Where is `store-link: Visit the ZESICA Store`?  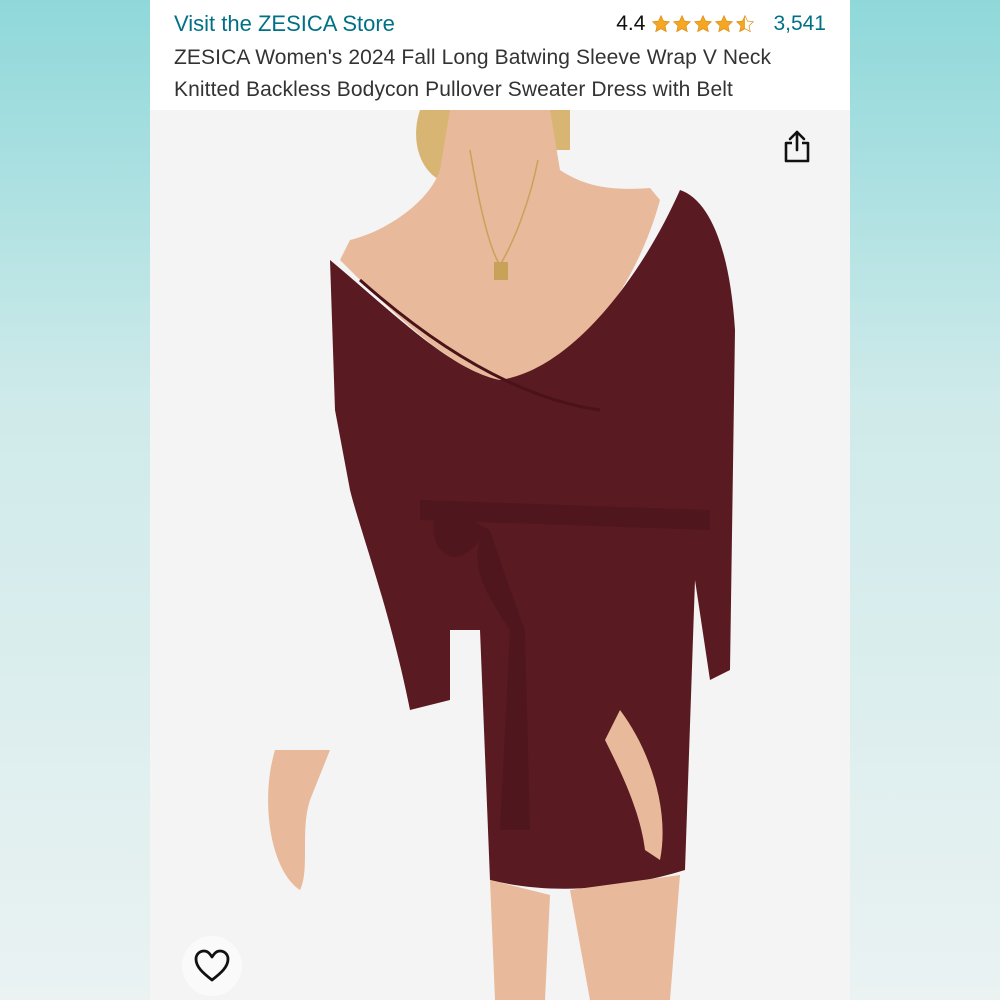 store-link: Visit the ZESICA Store is located at coordinates (284, 24).